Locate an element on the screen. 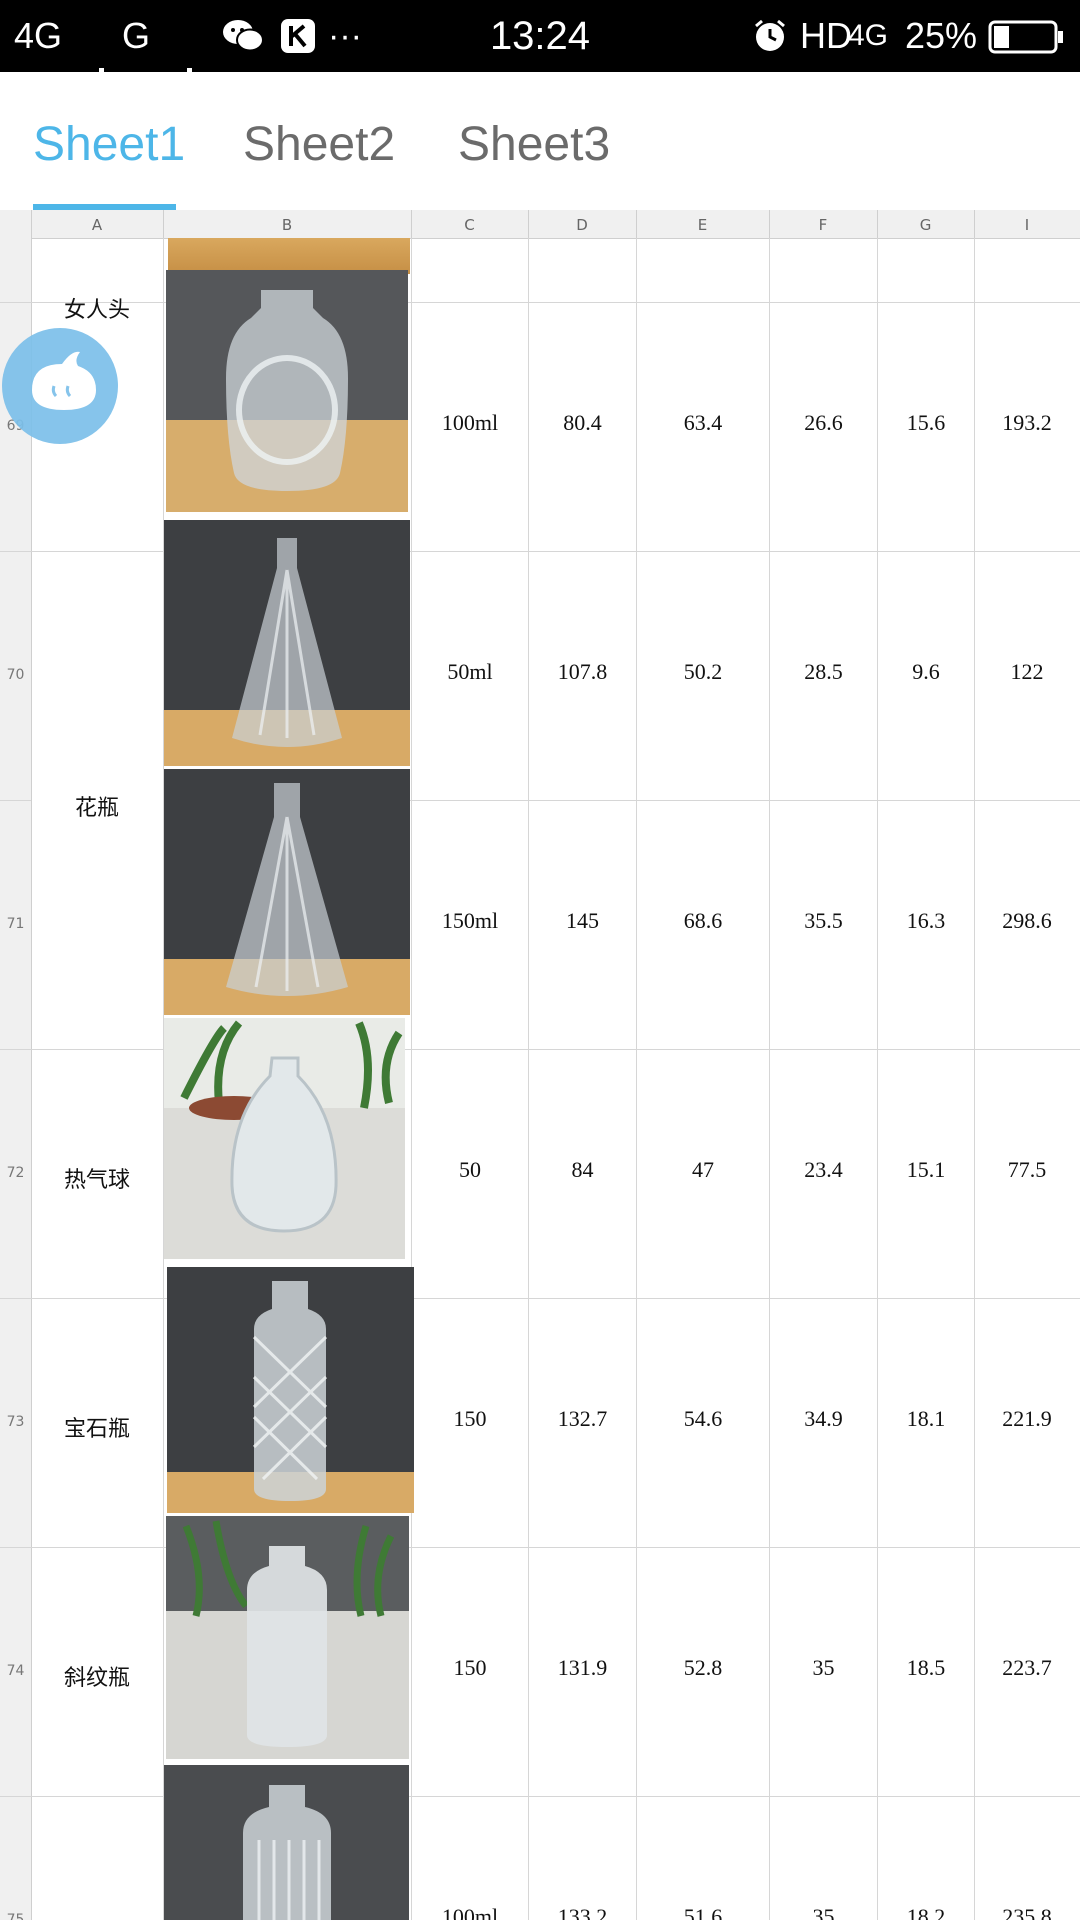 This screenshot has width=1080, height=1920. row-number: 70 is located at coordinates (15, 675).